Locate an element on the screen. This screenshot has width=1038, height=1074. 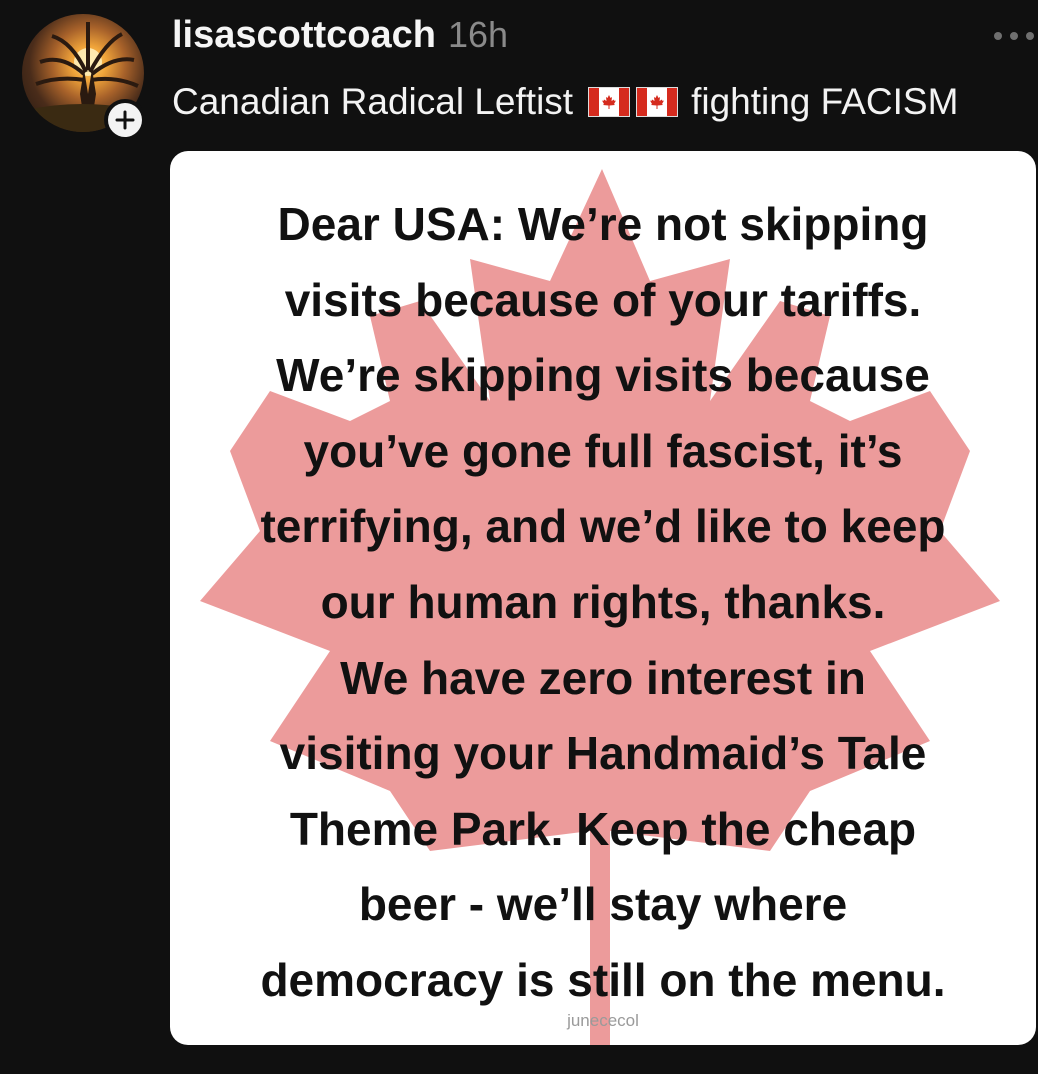
user-bio: Canadian Radical Leftist fighting FACISM is located at coordinates (565, 102).